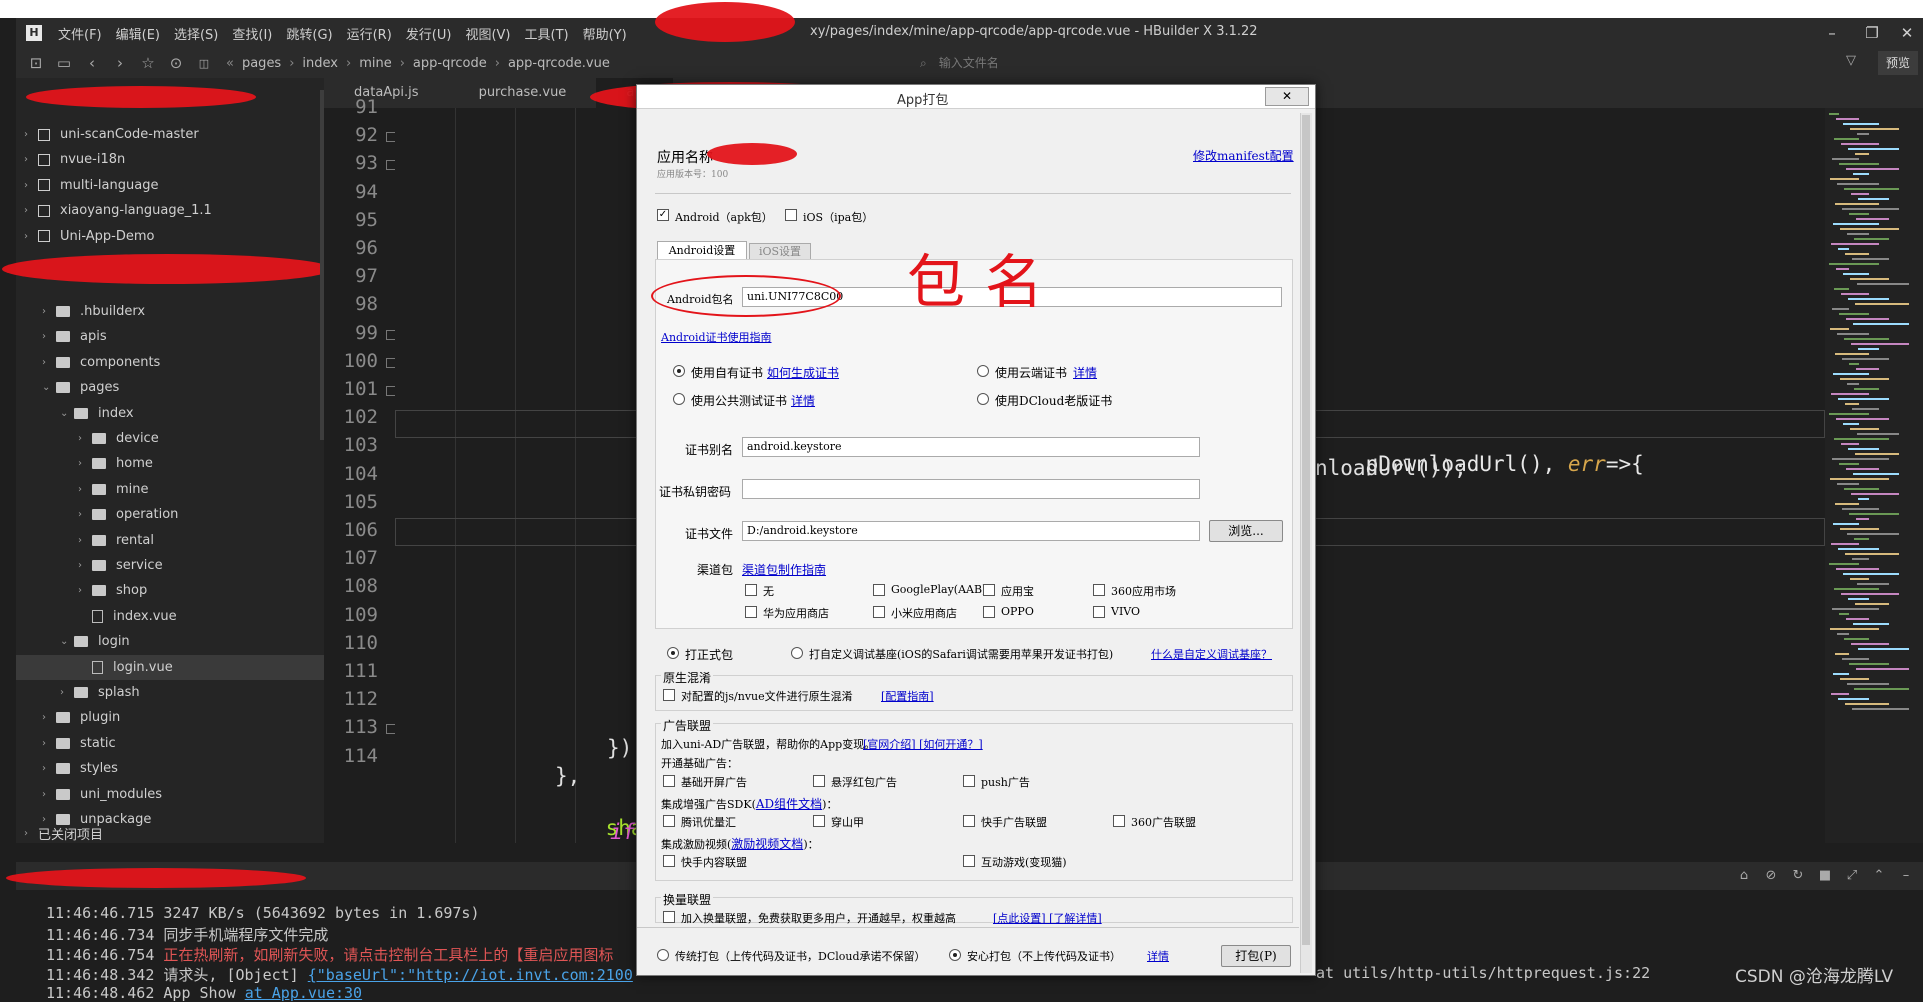 Image resolution: width=1923 pixels, height=1002 pixels. Describe the element at coordinates (450, 63) in the screenshot. I see `breadcrumb-item: app-qrcode` at that location.